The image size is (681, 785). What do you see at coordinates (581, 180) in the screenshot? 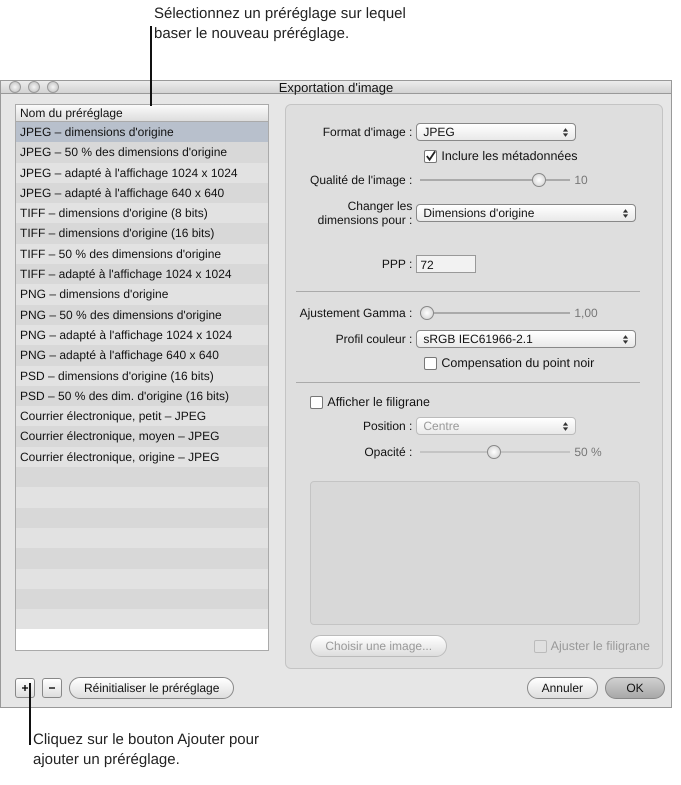
I see `slider-value: 10` at bounding box center [581, 180].